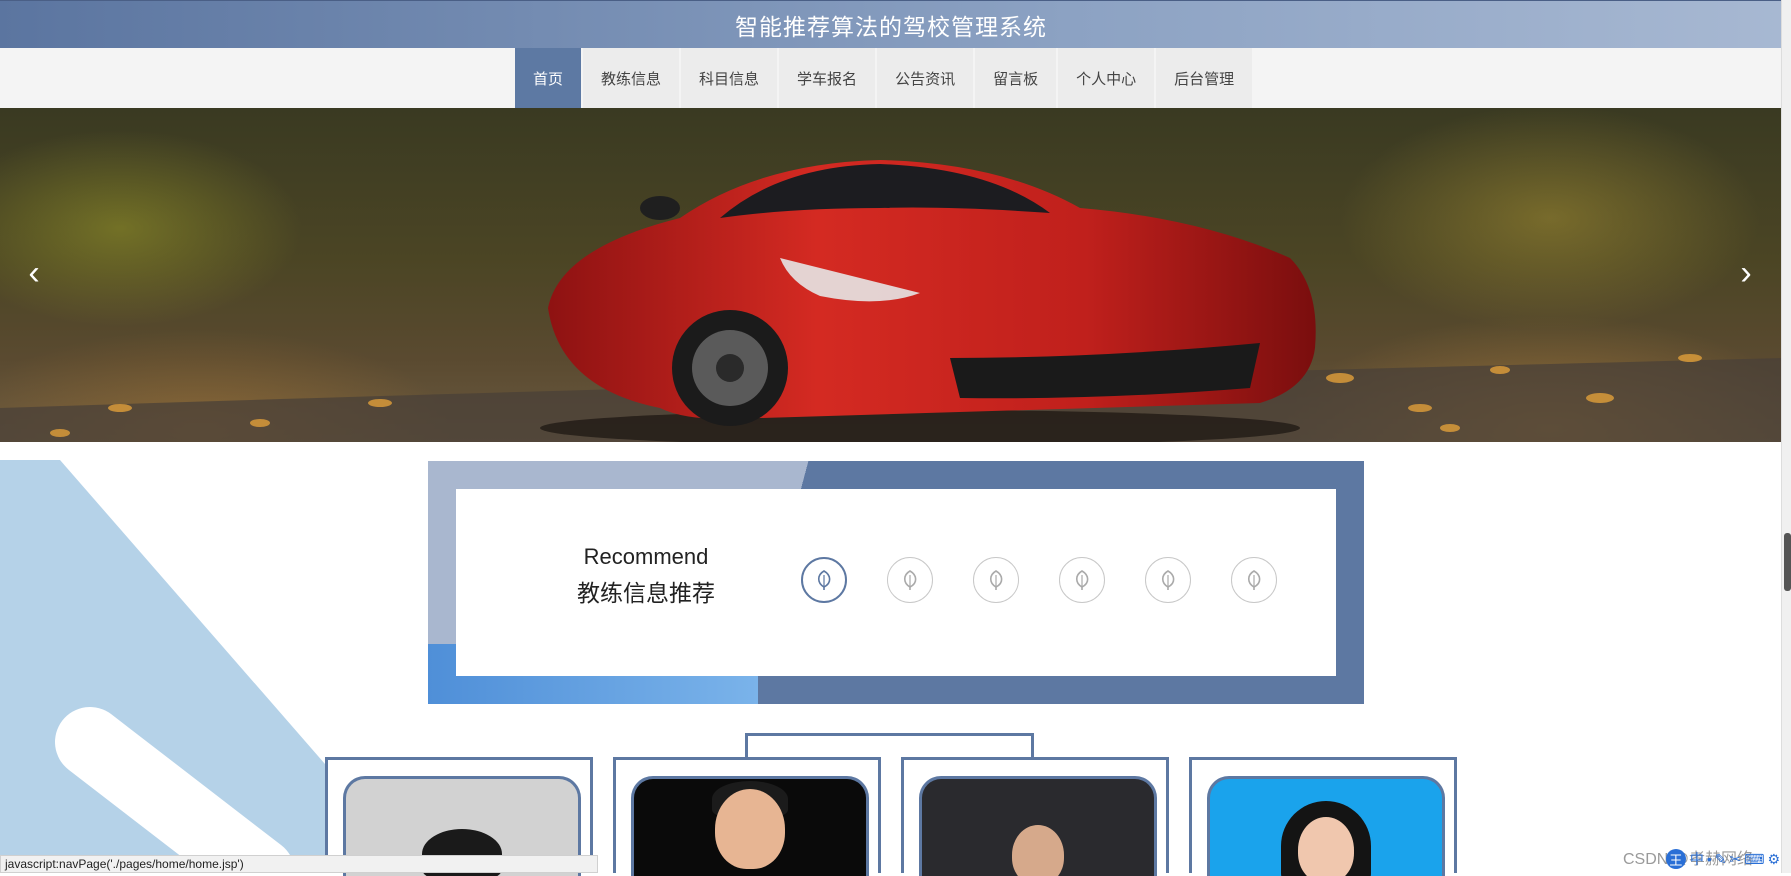  Describe the element at coordinates (1735, 859) in the screenshot. I see `scissors-icon: ✂` at that location.